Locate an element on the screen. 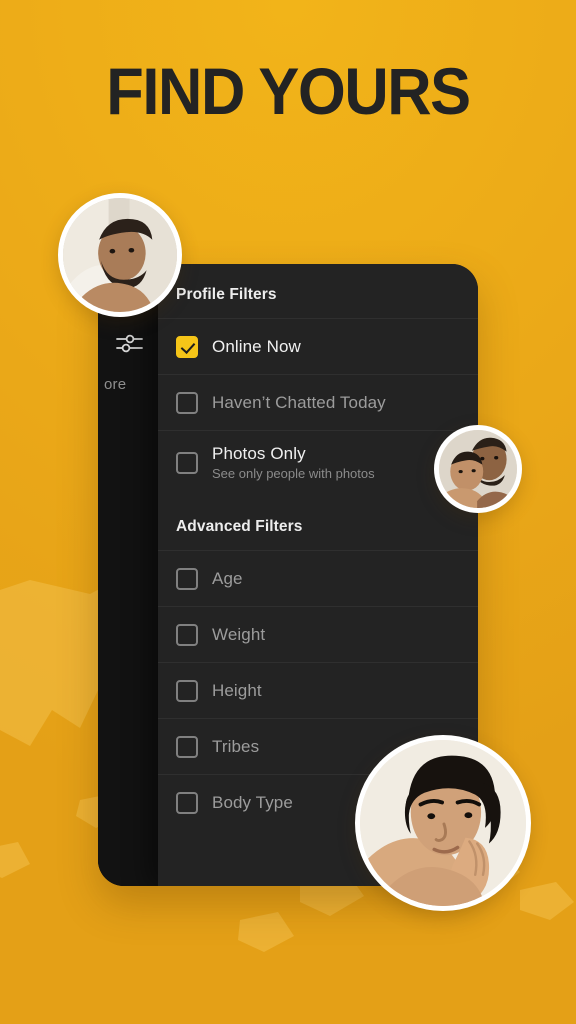 This screenshot has height=1024, width=576. filter-label: Height is located at coordinates (237, 690).